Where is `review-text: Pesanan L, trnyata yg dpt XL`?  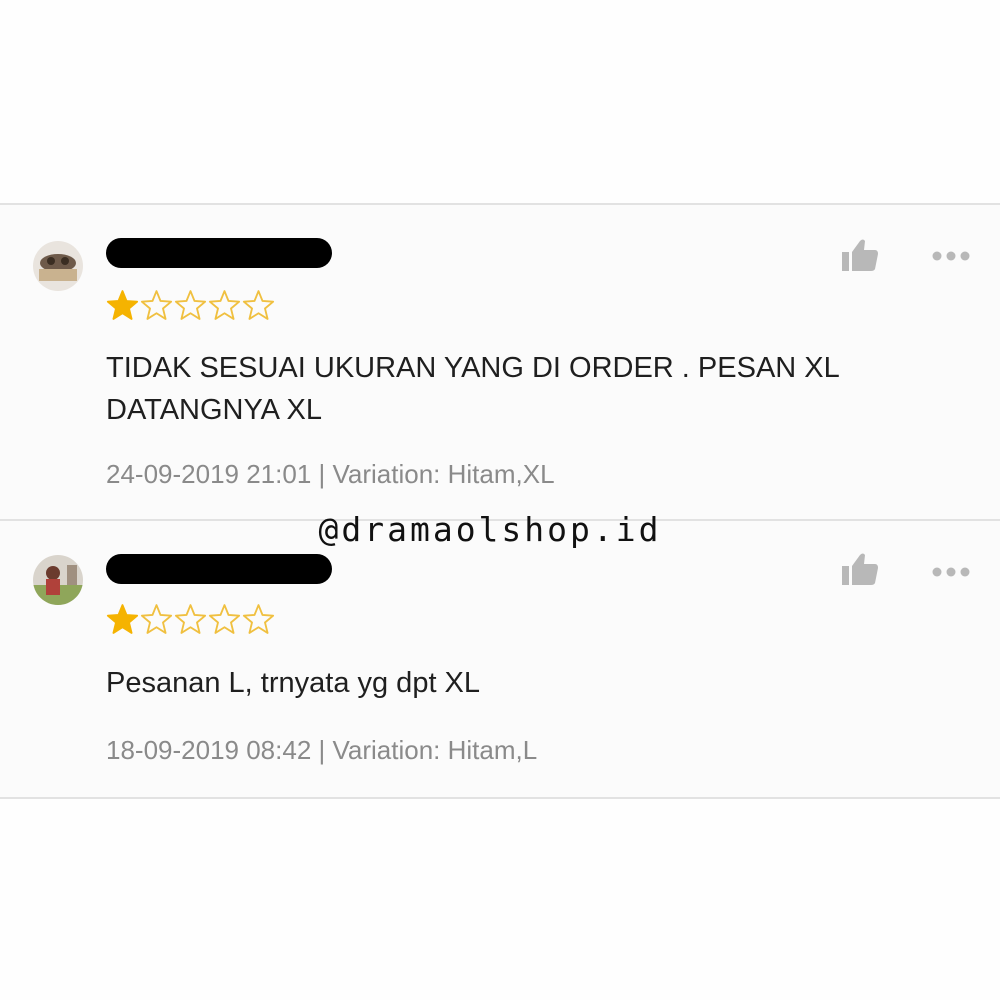 review-text: Pesanan L, trnyata yg dpt XL is located at coordinates (293, 683).